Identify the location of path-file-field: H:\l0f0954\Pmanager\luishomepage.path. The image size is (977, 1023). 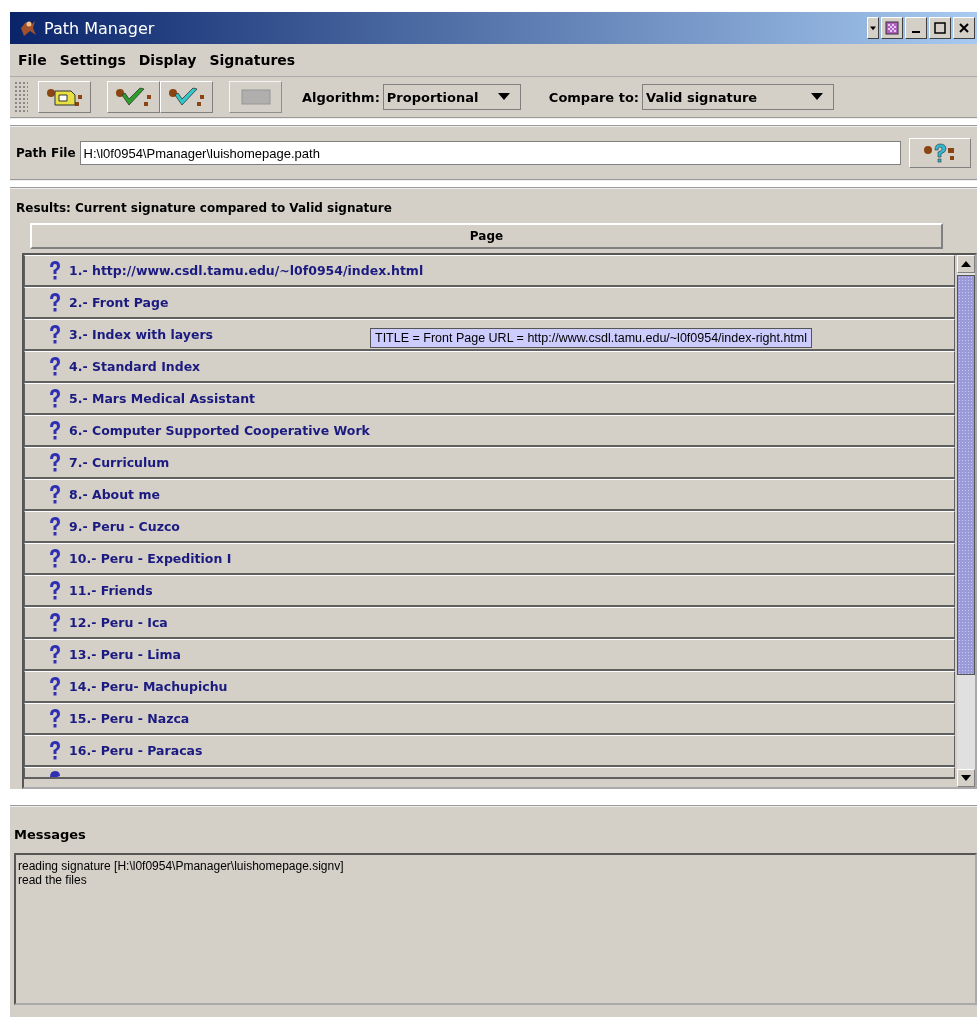
(490, 153).